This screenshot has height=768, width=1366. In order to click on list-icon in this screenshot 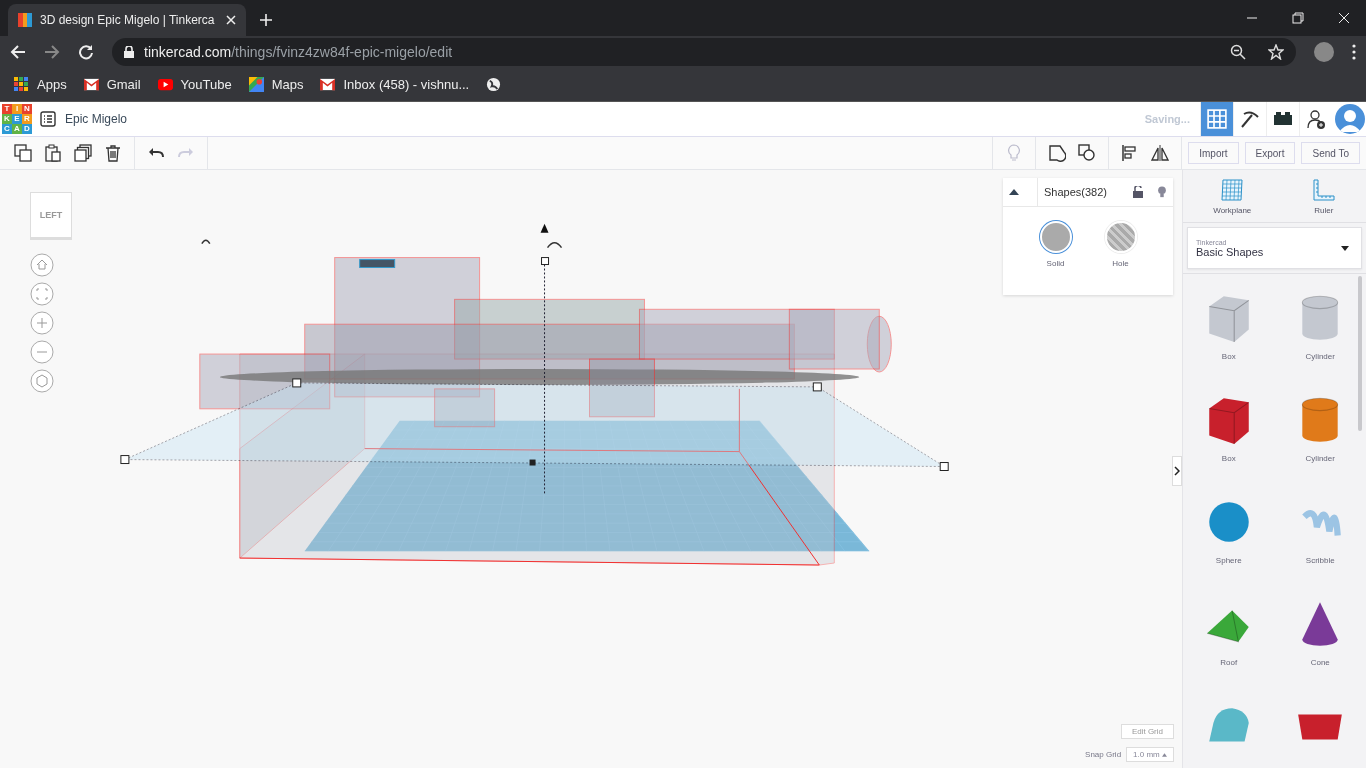, I will do `click(48, 119)`.